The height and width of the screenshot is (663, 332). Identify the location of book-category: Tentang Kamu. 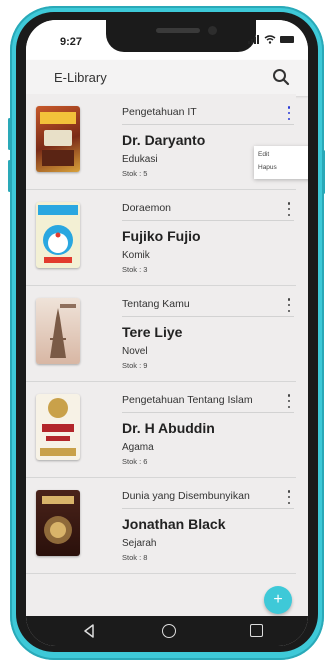
(156, 304).